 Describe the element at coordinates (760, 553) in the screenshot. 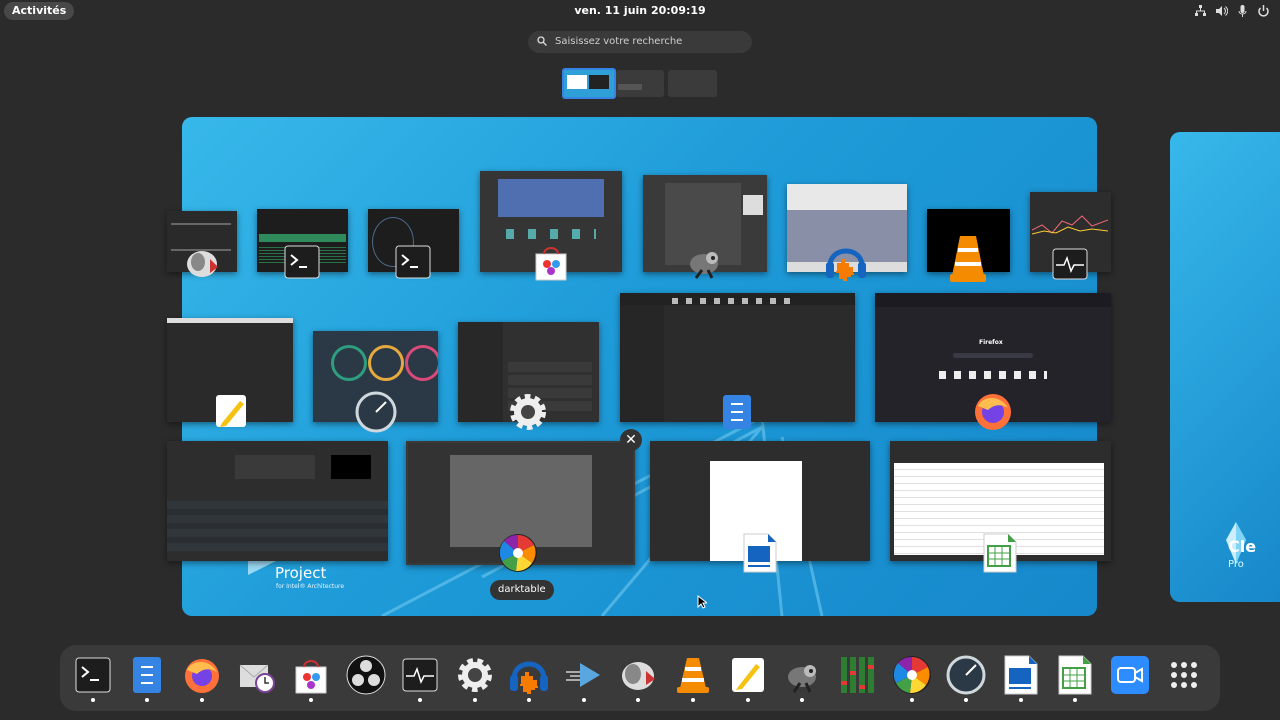

I see `writer-icon` at that location.